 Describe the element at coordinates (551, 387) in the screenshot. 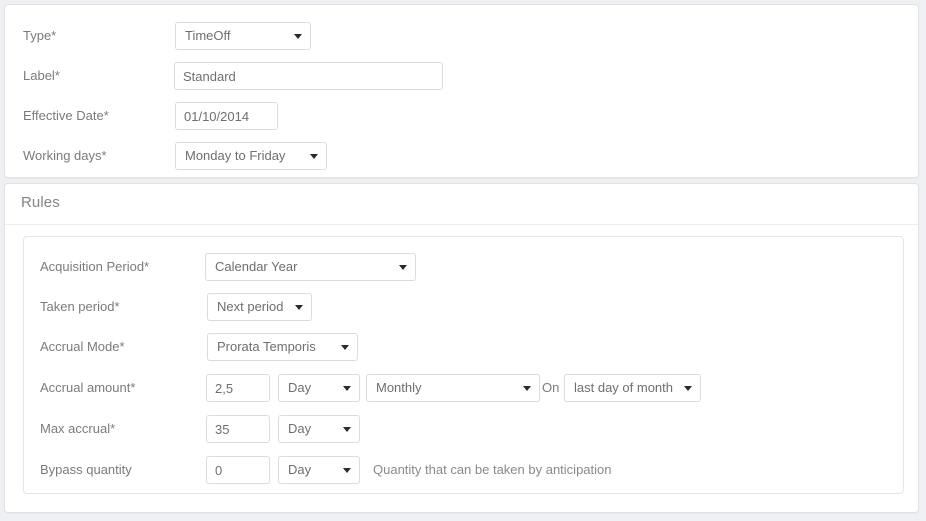

I see `accrual-on-label: On` at that location.